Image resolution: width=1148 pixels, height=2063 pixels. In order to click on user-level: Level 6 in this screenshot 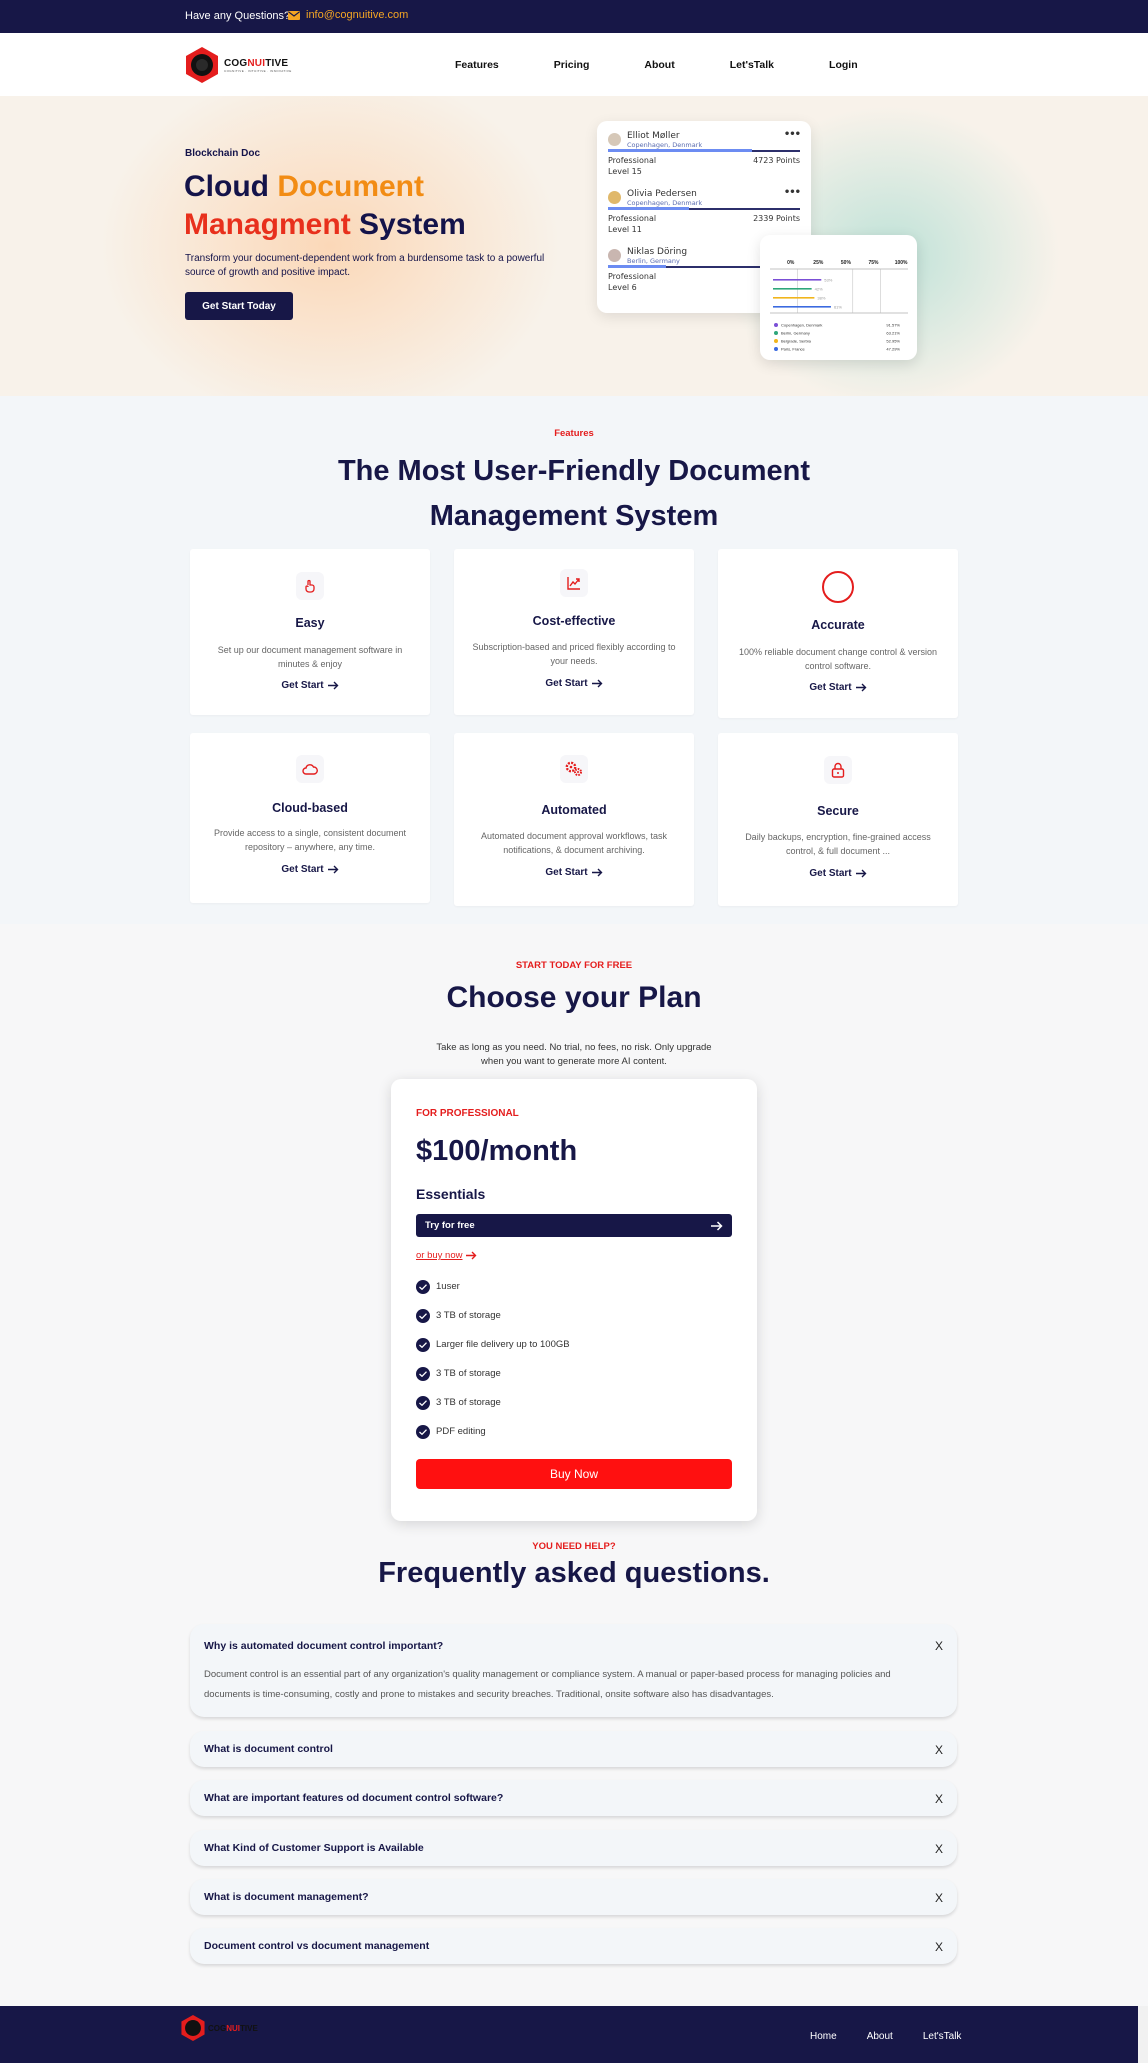, I will do `click(622, 287)`.